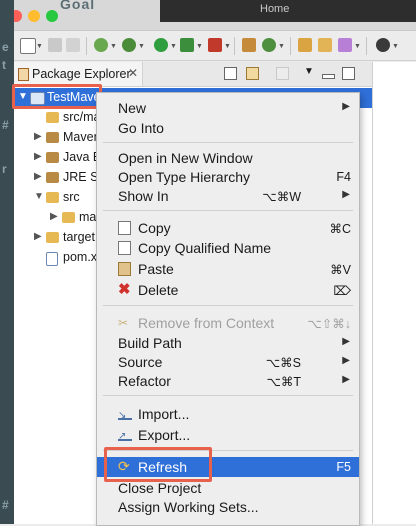  I want to click on menu-item-shortcut: F5, so click(343, 467).